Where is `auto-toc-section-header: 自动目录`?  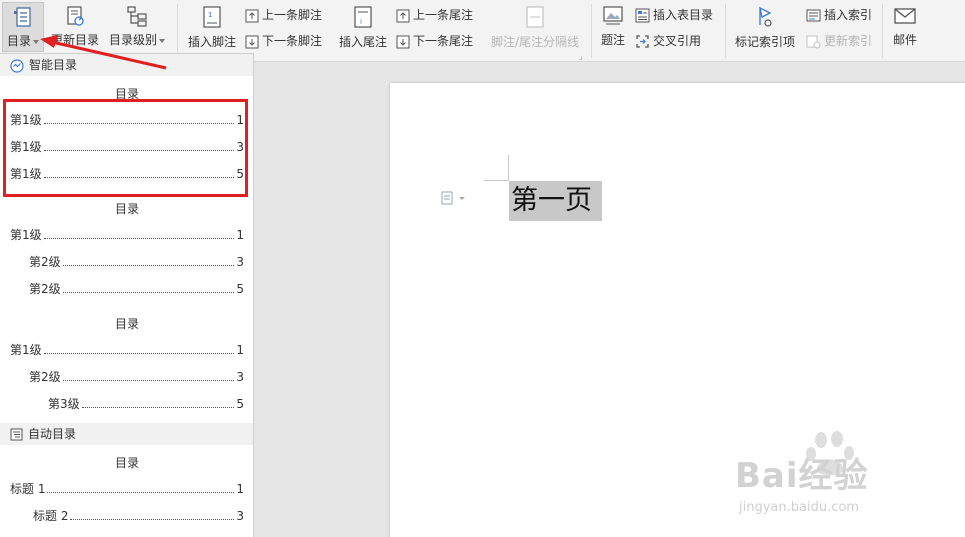
auto-toc-section-header: 自动目录 is located at coordinates (126, 434).